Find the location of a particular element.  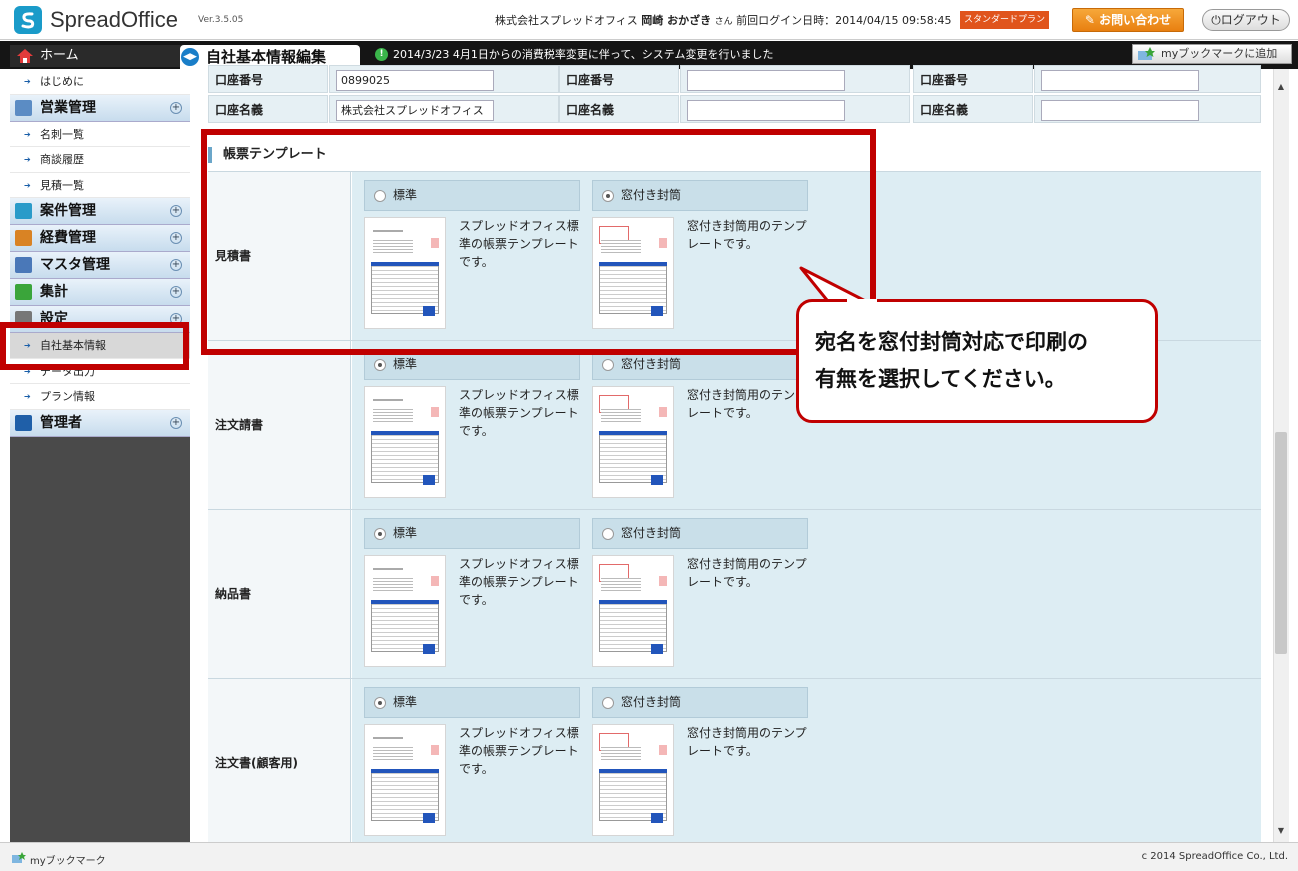

summary-icon is located at coordinates (23, 292).